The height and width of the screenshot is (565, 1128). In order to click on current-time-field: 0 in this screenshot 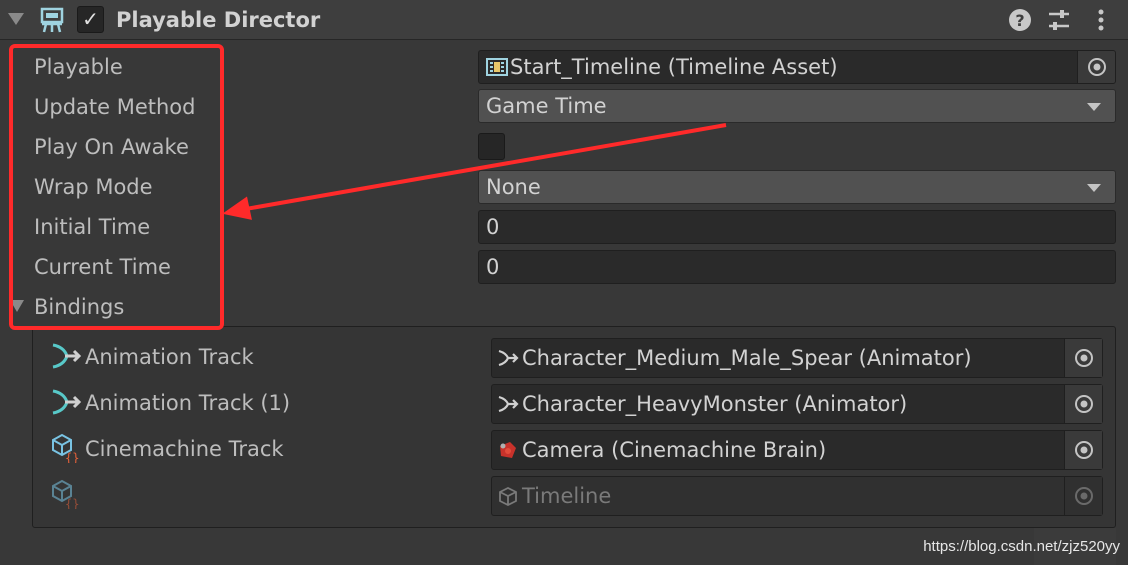, I will do `click(797, 267)`.